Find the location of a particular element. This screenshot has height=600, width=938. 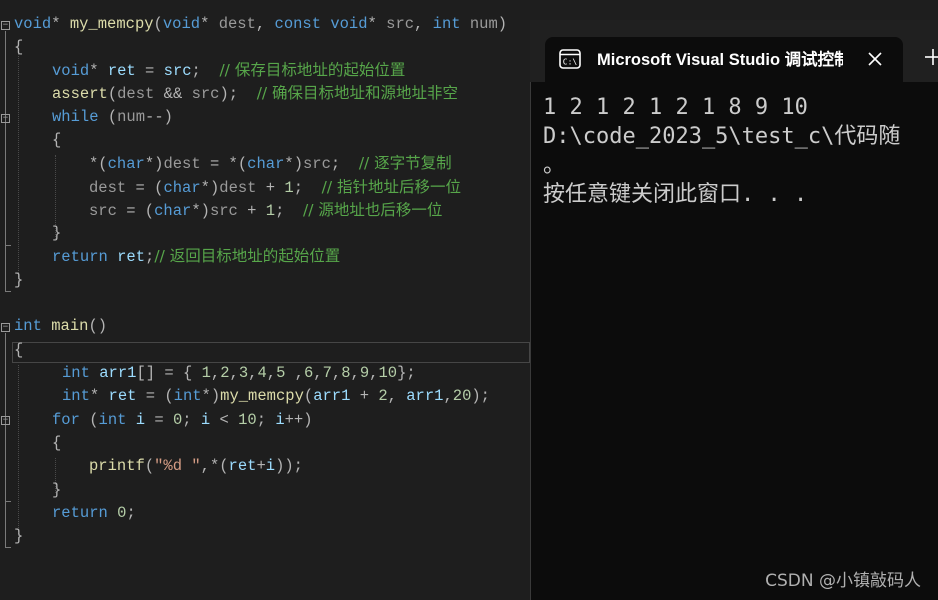

code-token: --) is located at coordinates (159, 117).